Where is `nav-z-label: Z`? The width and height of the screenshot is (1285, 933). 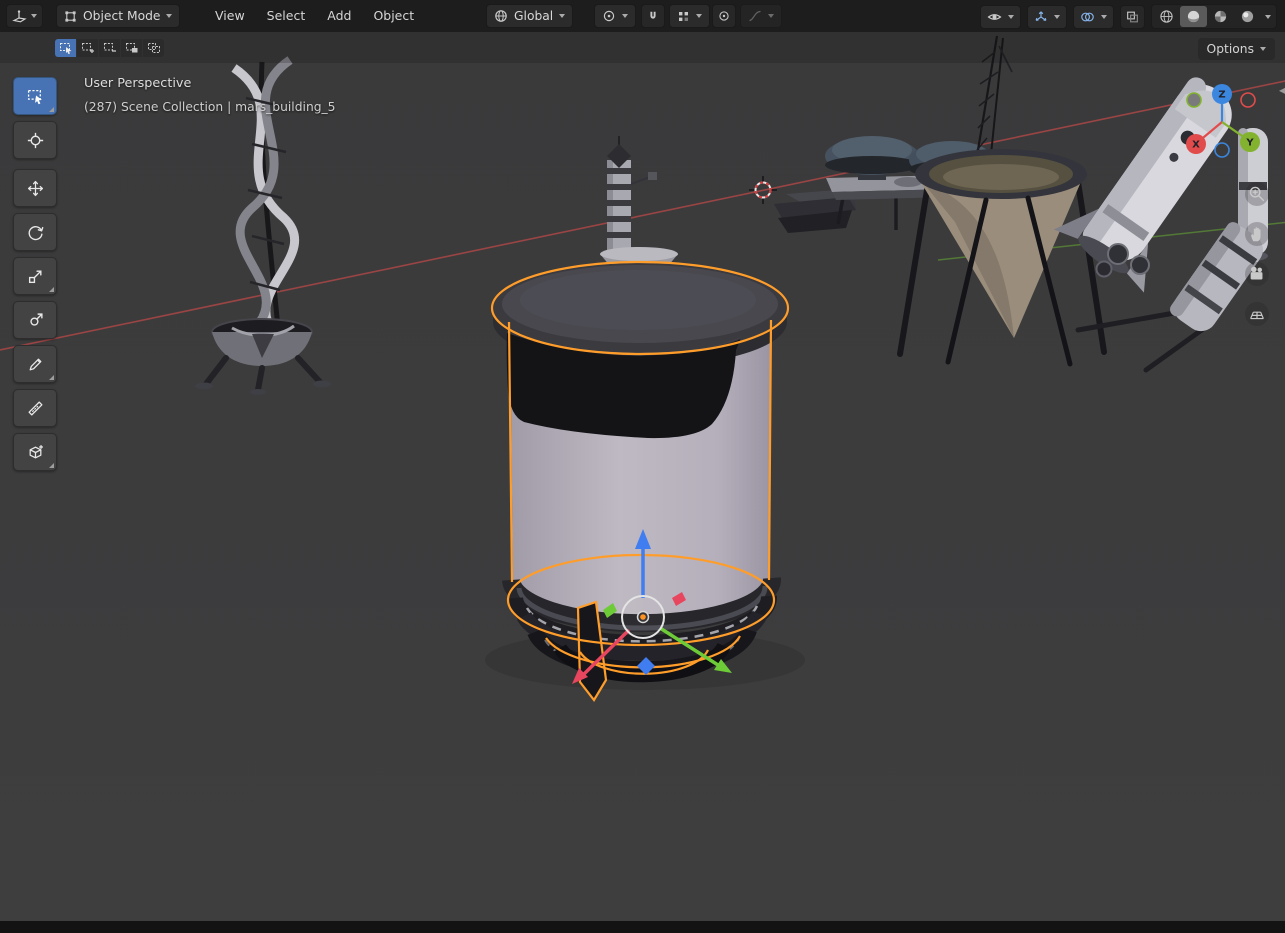
nav-z-label: Z is located at coordinates (1221, 95).